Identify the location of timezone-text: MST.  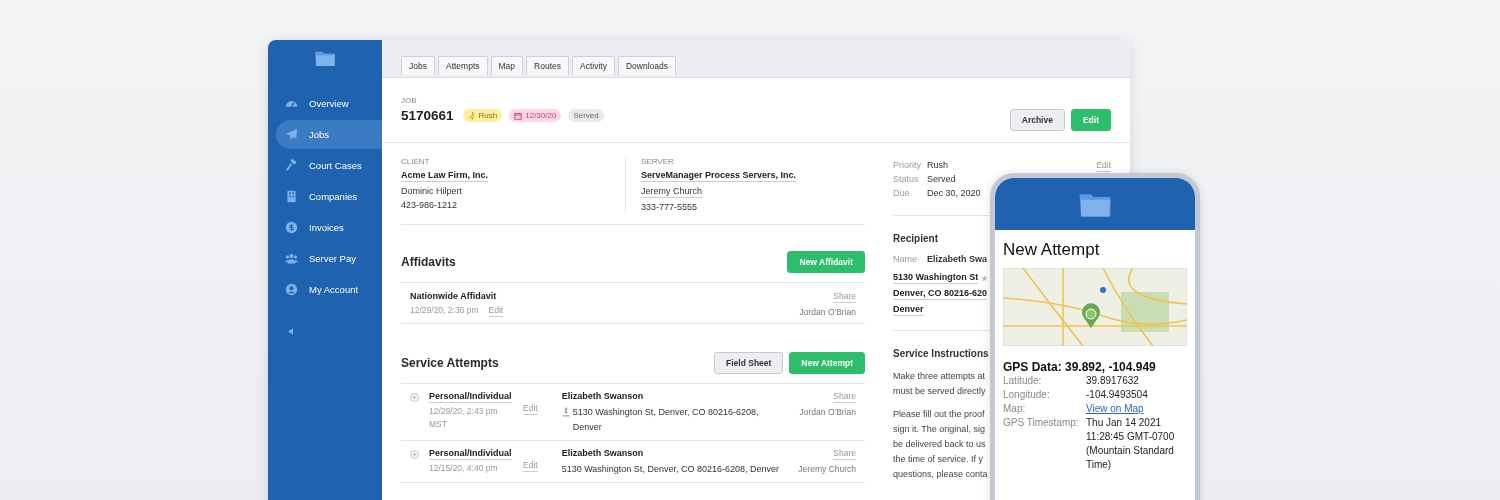
(438, 424).